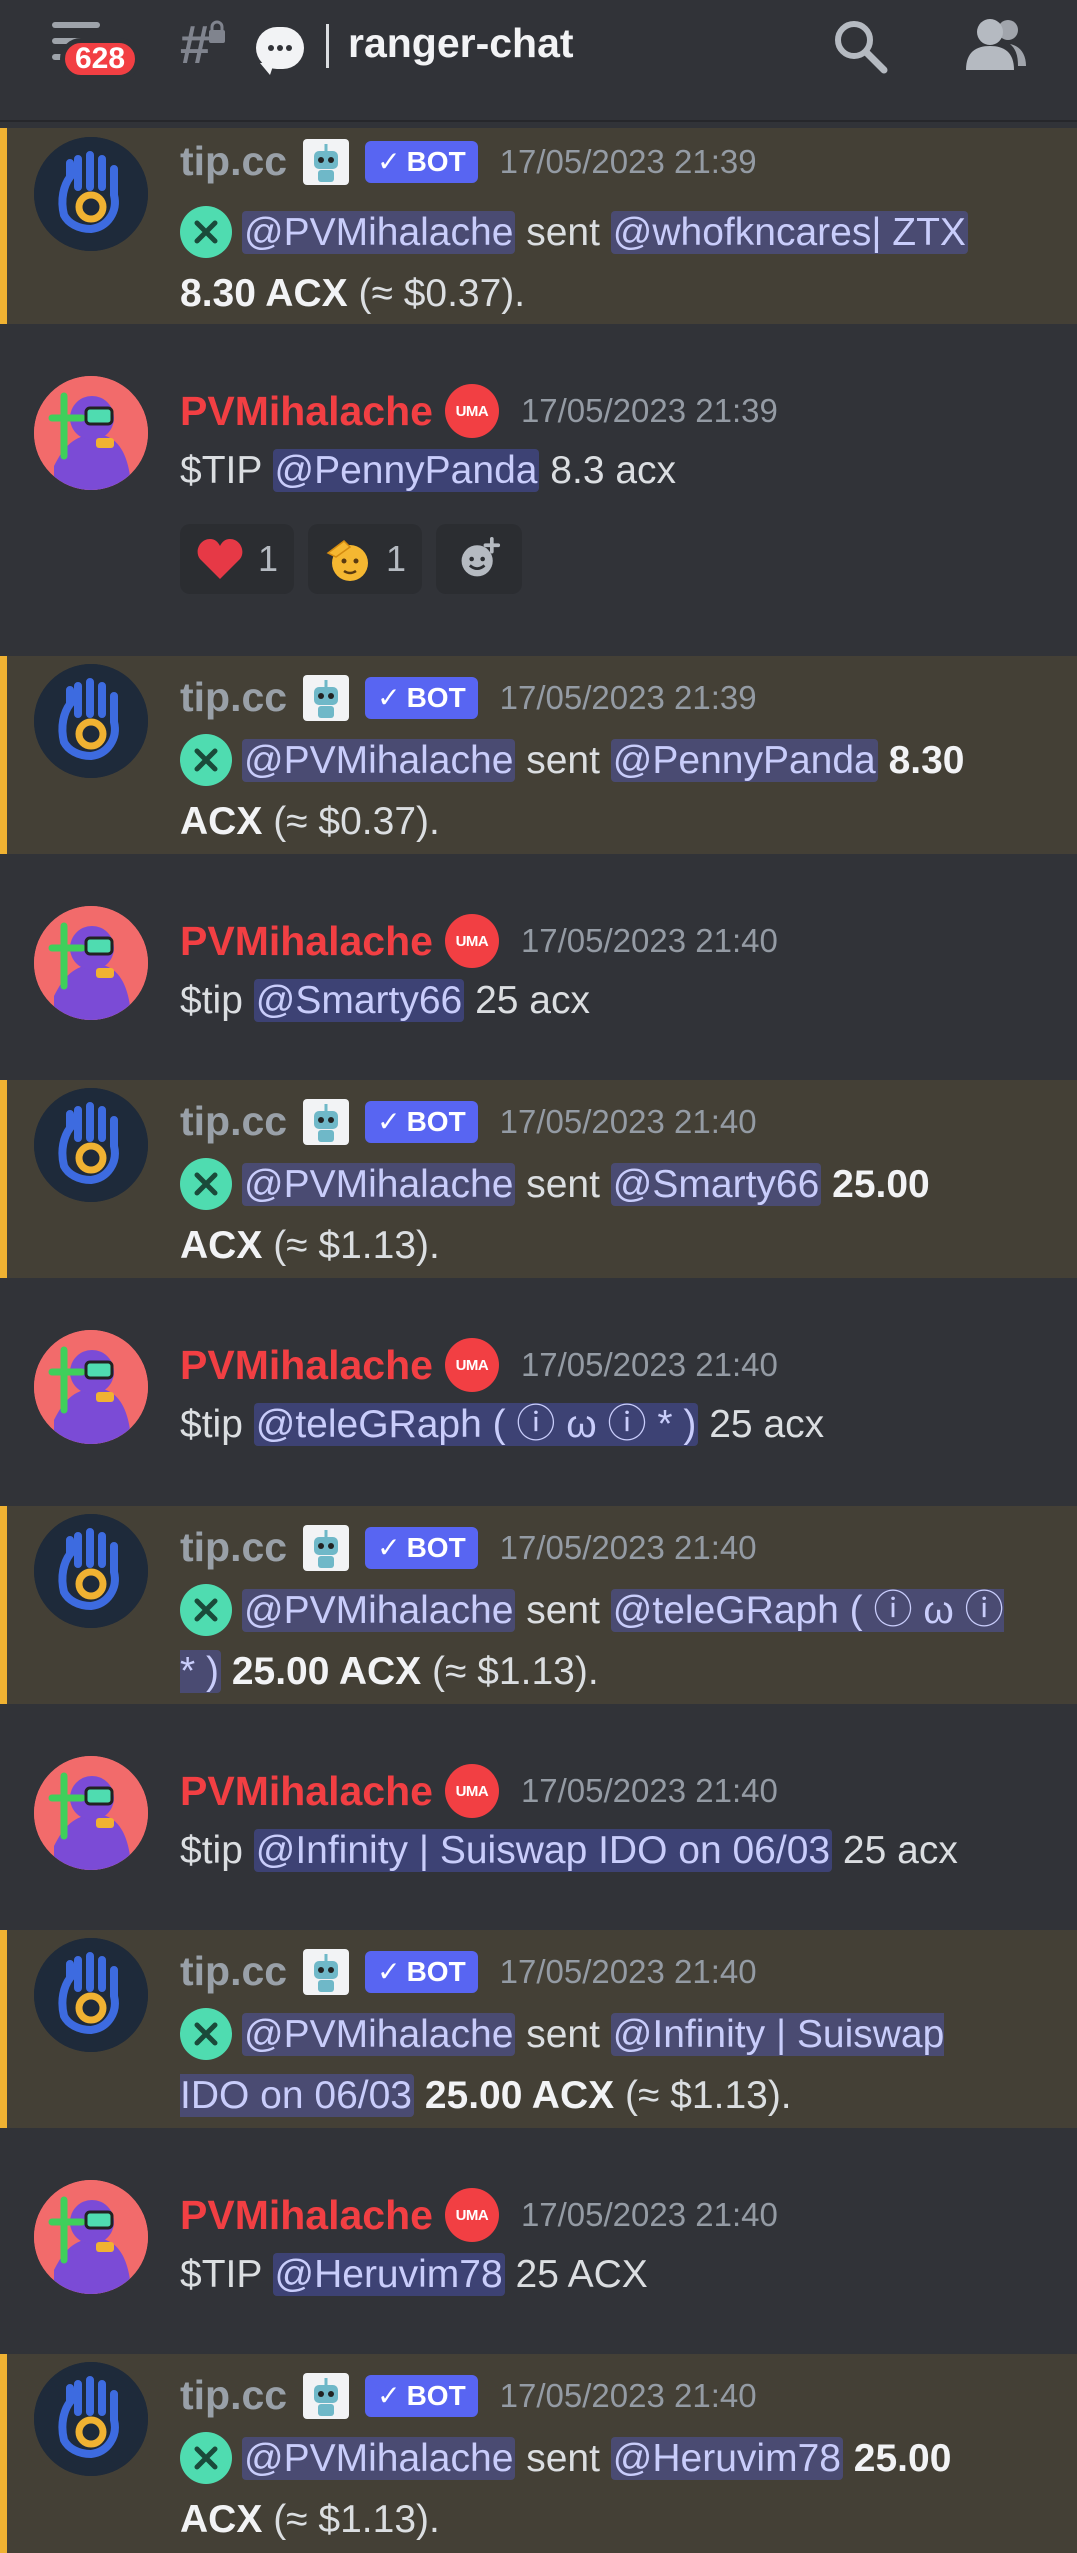 The height and width of the screenshot is (2553, 1077). I want to click on uma-role-badge: UMA, so click(471, 2215).